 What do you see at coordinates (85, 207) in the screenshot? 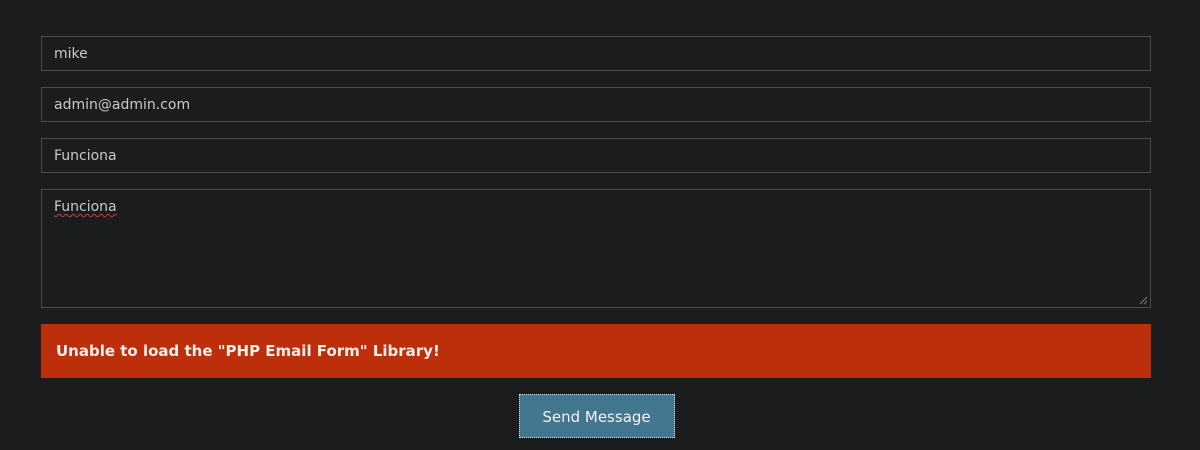
I see `message-text: Funciona` at bounding box center [85, 207].